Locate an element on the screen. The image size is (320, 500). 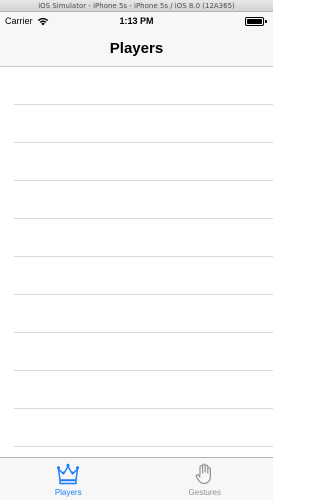
tab-players: Players is located at coordinates (68, 479).